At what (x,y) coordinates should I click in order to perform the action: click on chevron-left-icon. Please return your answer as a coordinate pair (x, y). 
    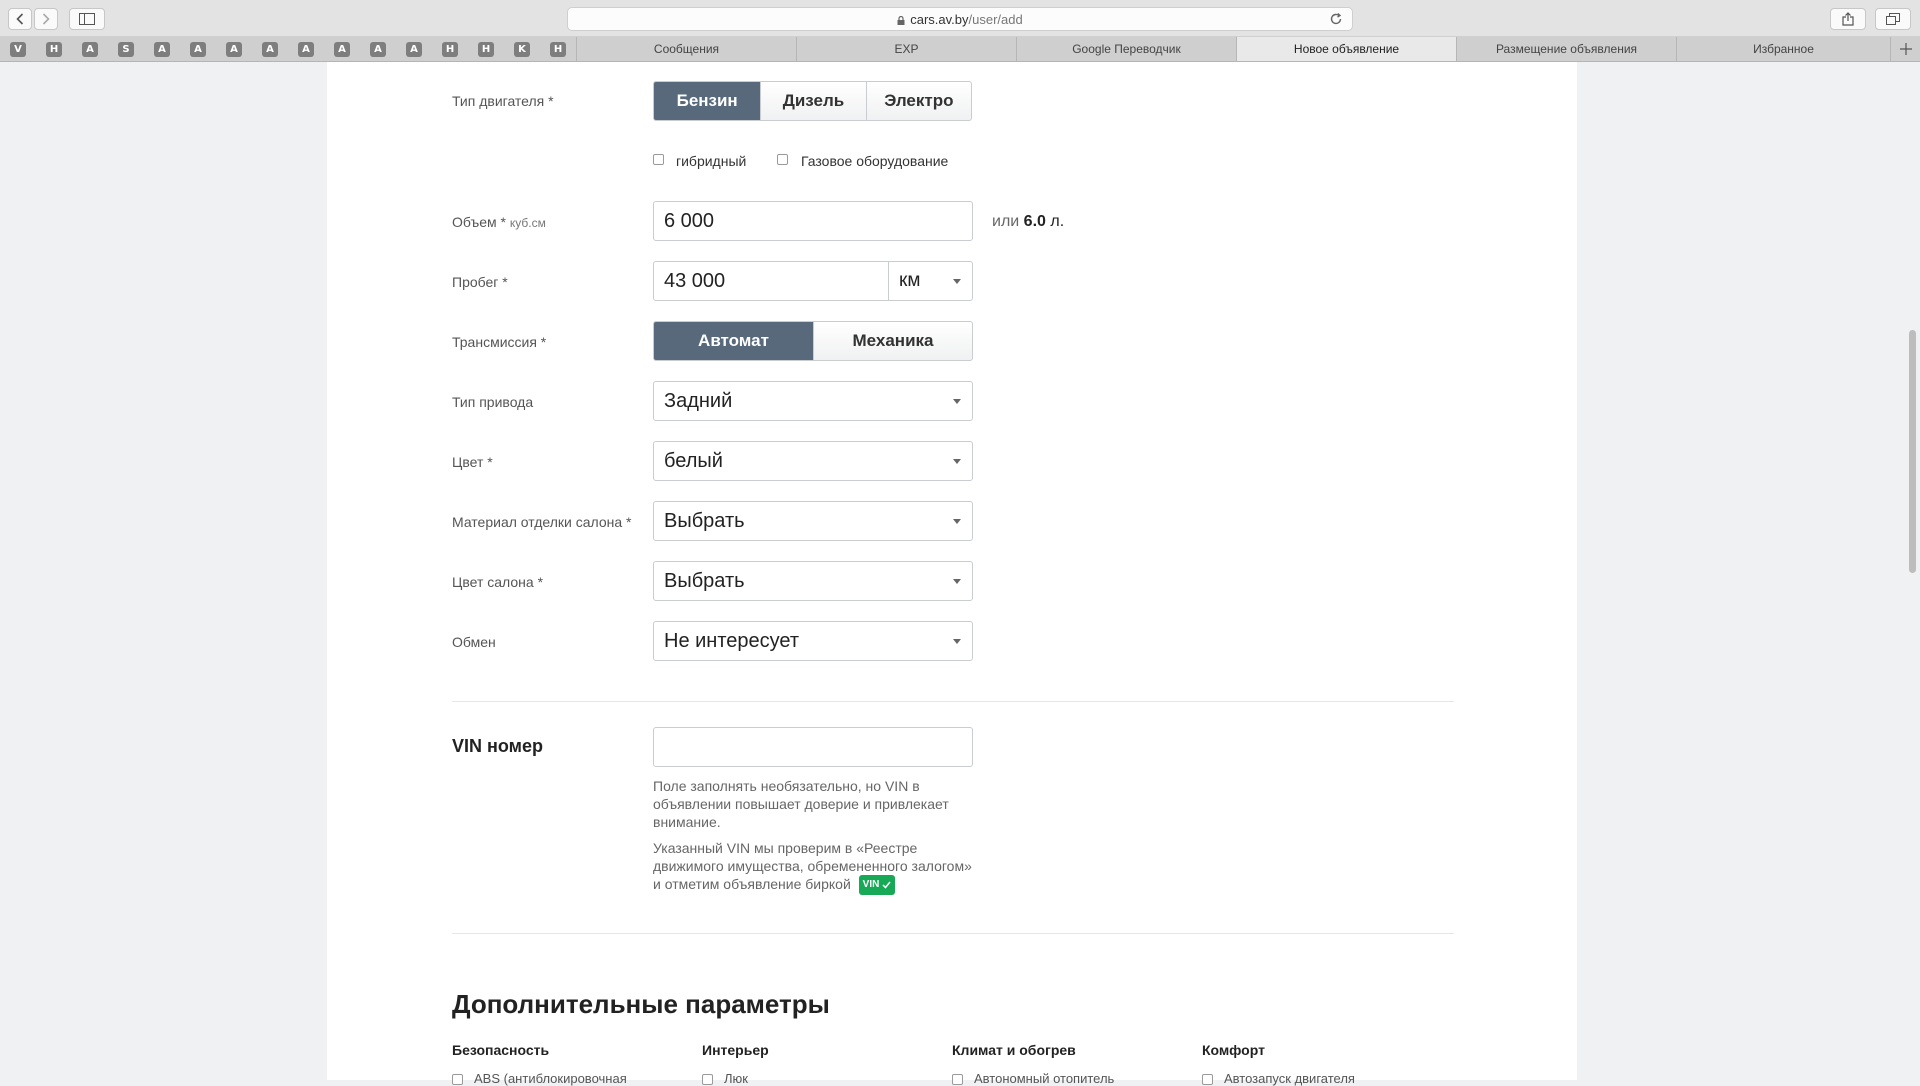
    Looking at the image, I should click on (20, 19).